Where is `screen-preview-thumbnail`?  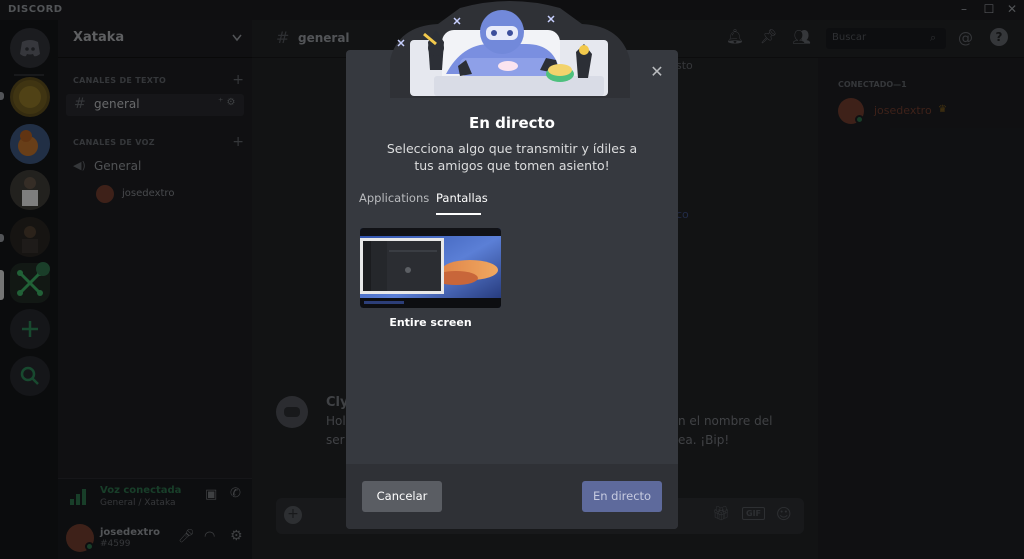
screen-preview-thumbnail is located at coordinates (430, 268).